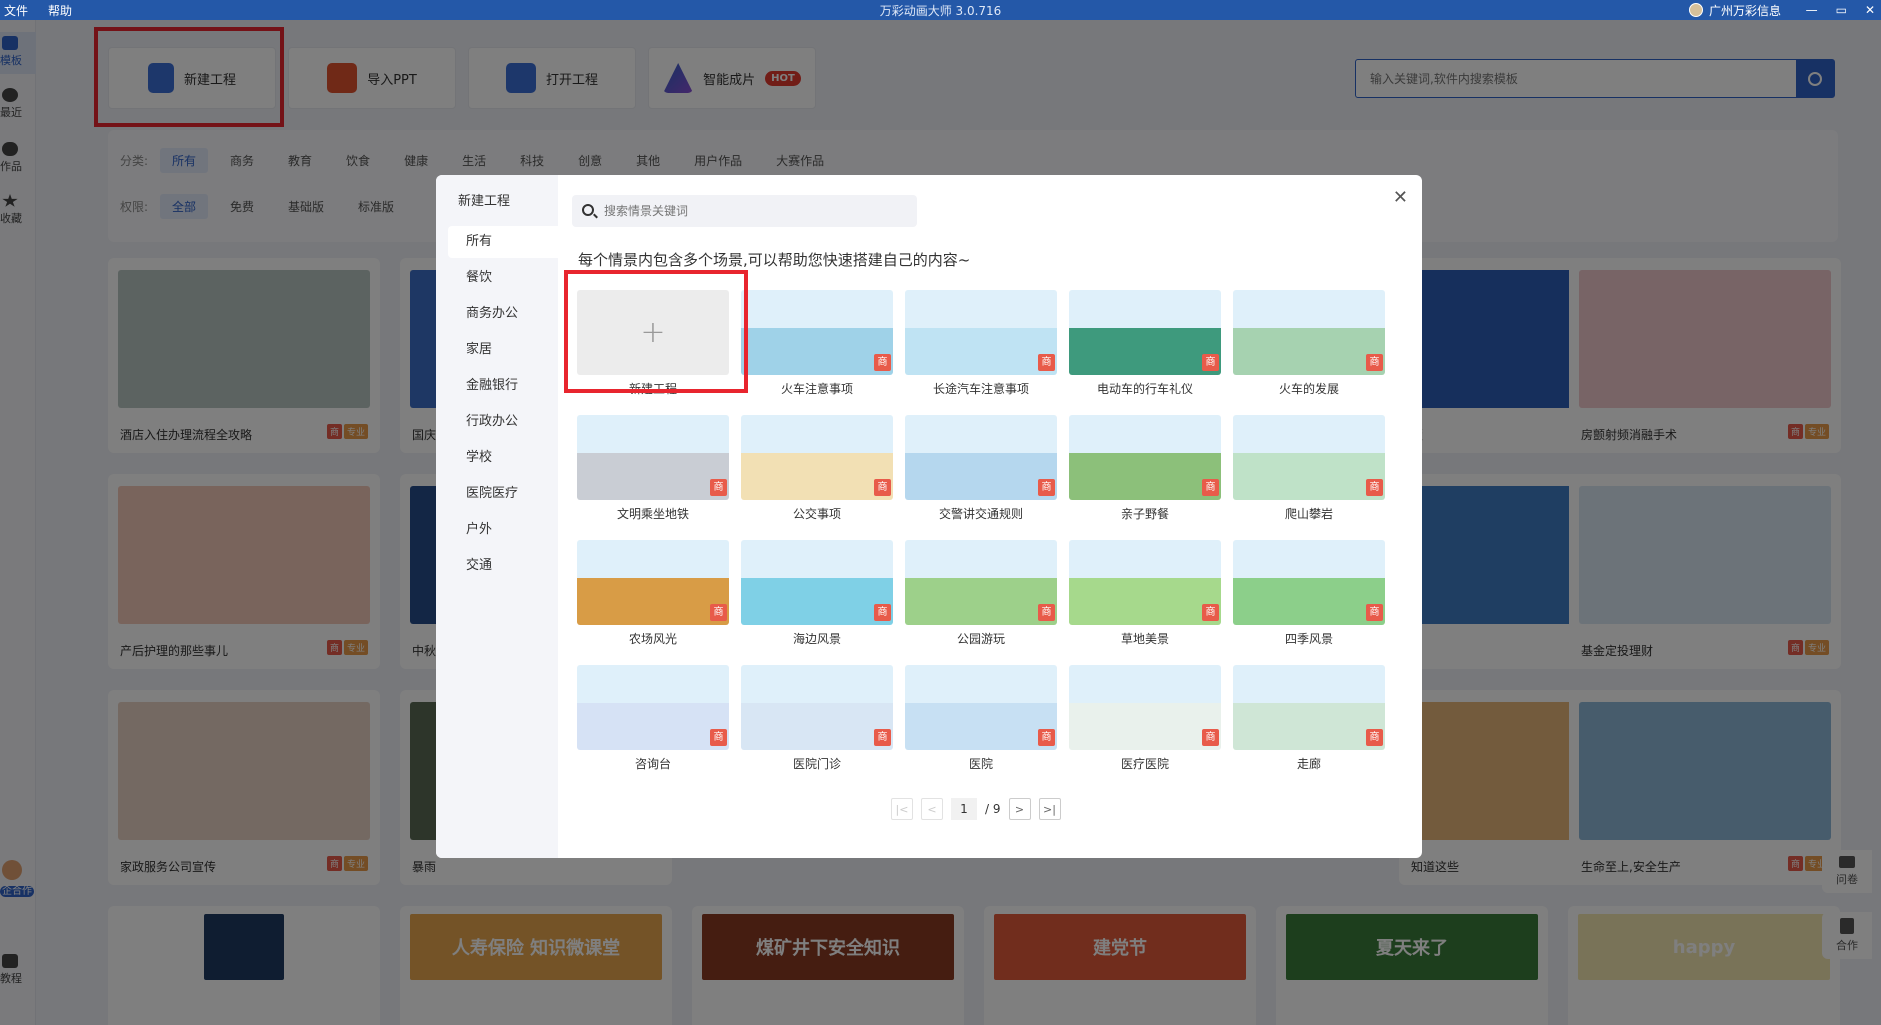  Describe the element at coordinates (1308, 639) in the screenshot. I see `scene-title: 四季风景` at that location.